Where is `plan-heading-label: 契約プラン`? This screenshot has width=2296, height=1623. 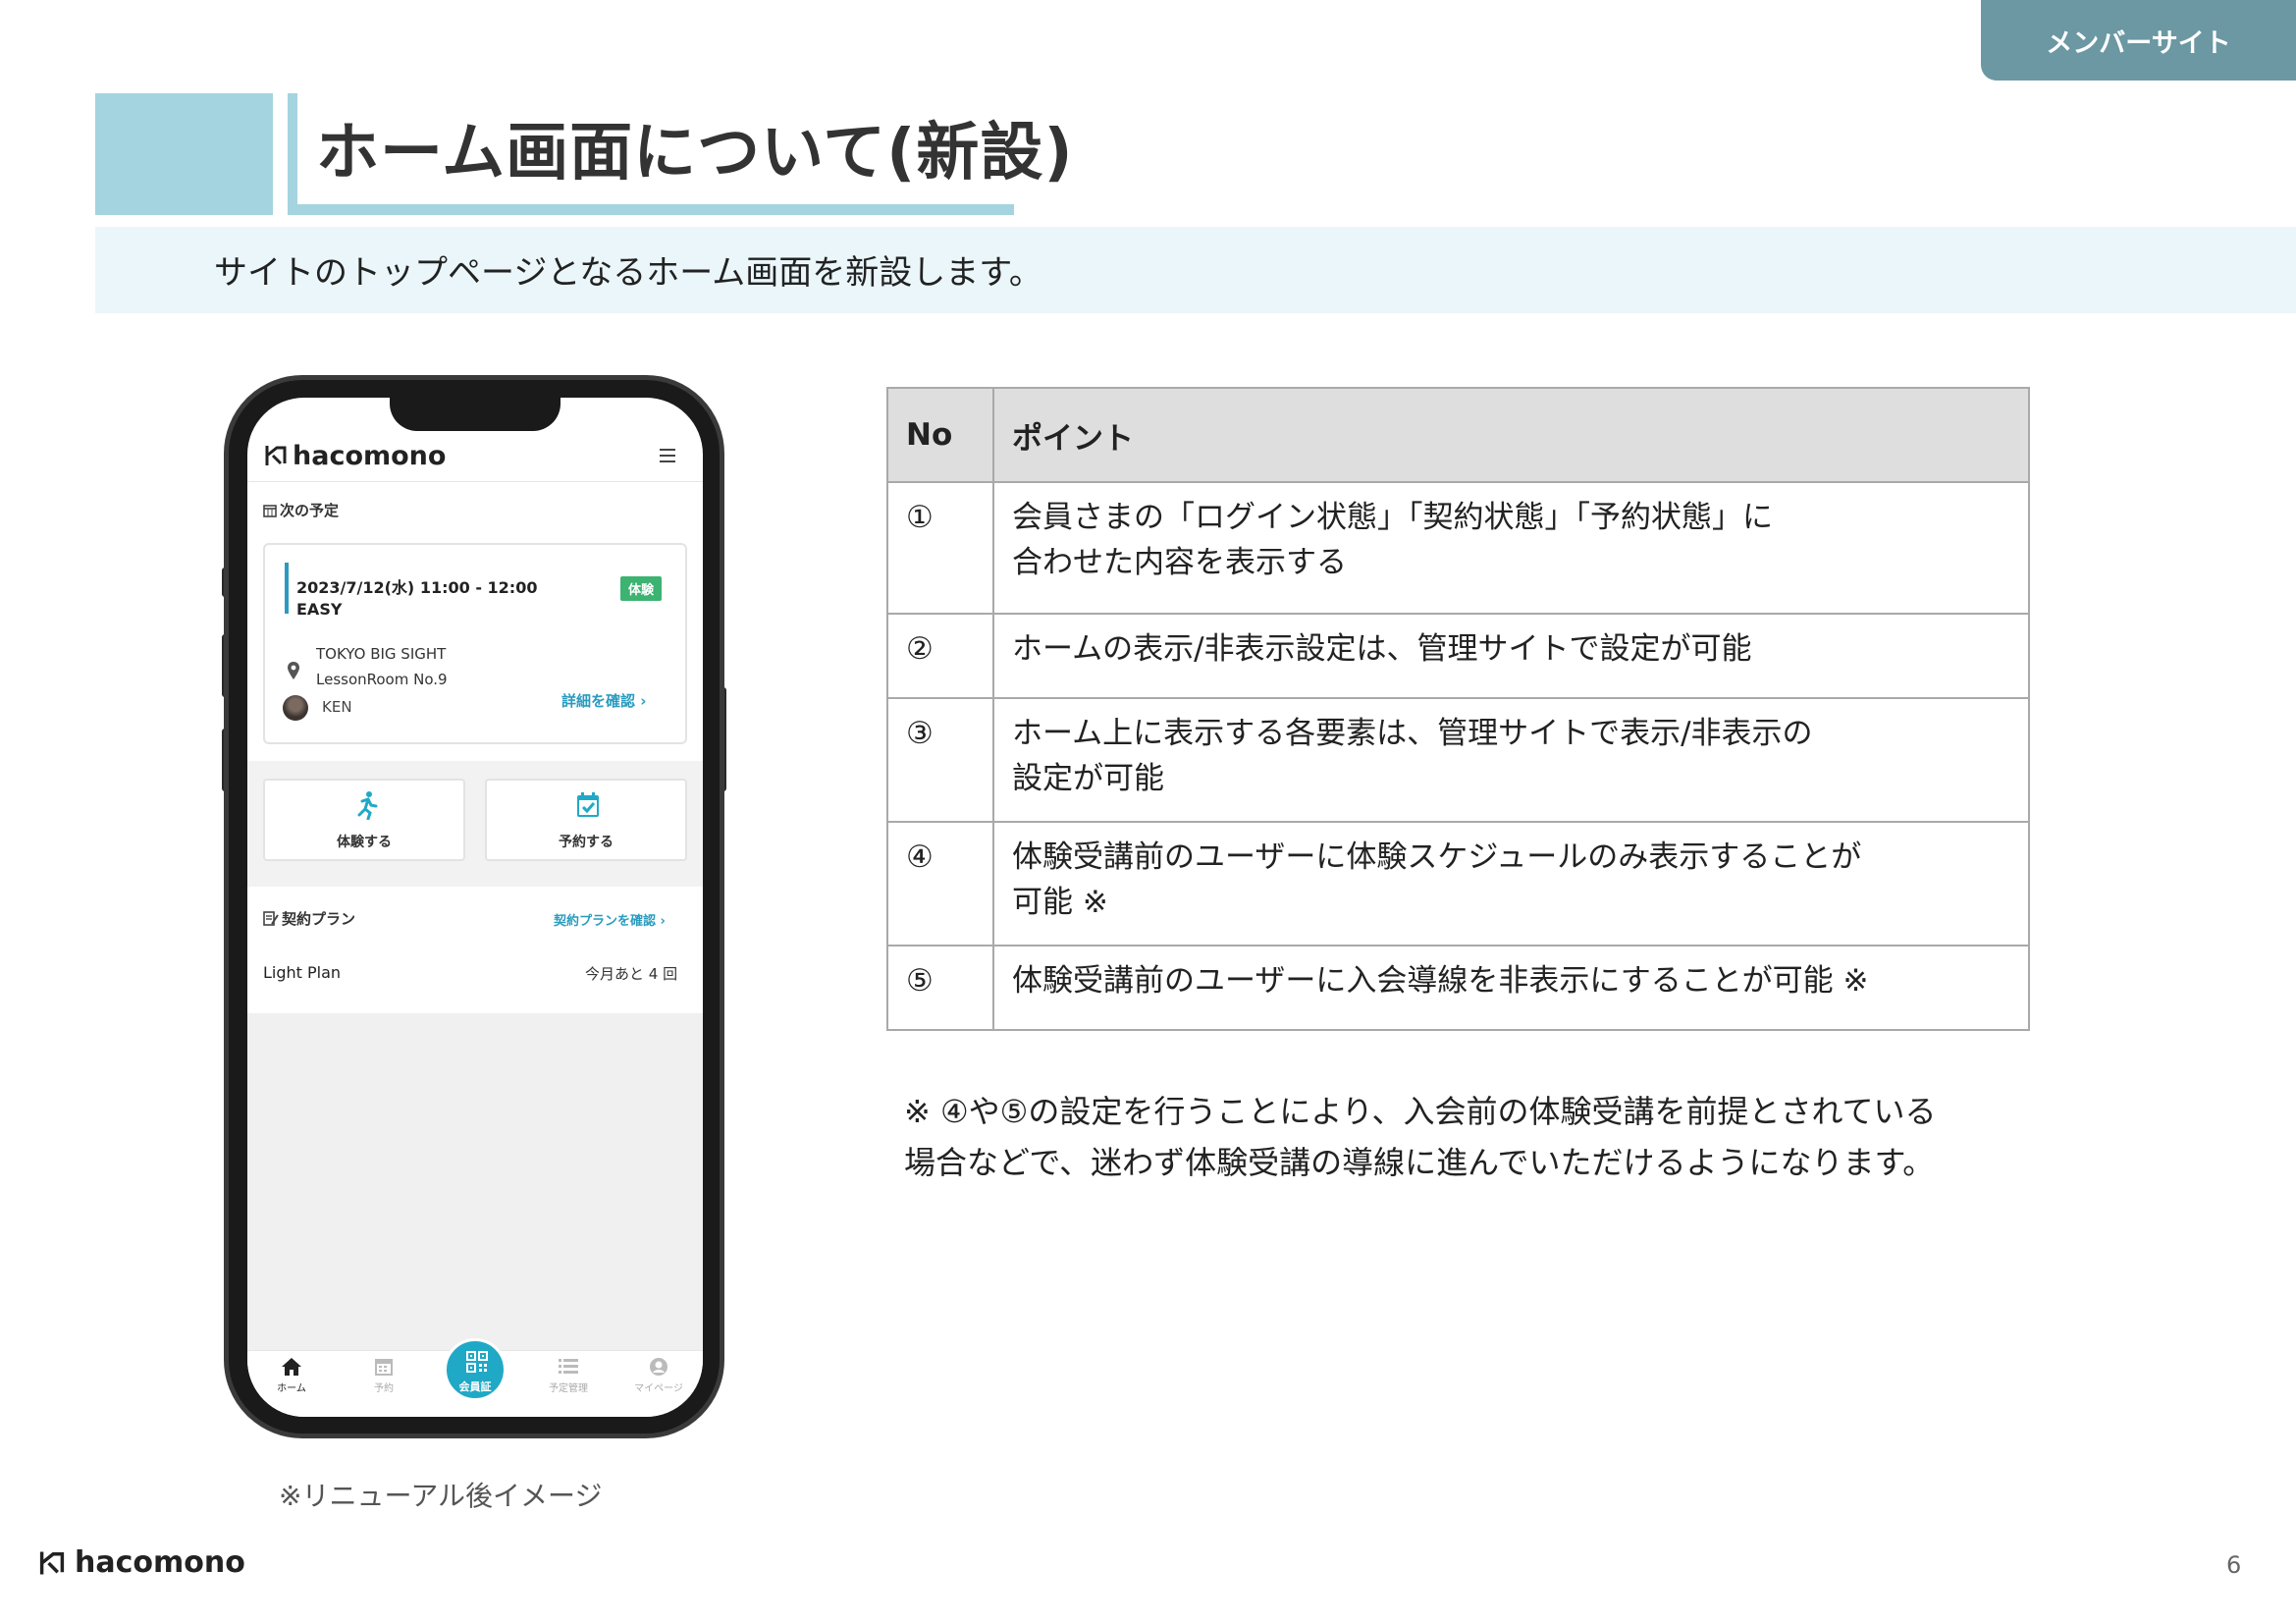
plan-heading-label: 契約プラン is located at coordinates (319, 919).